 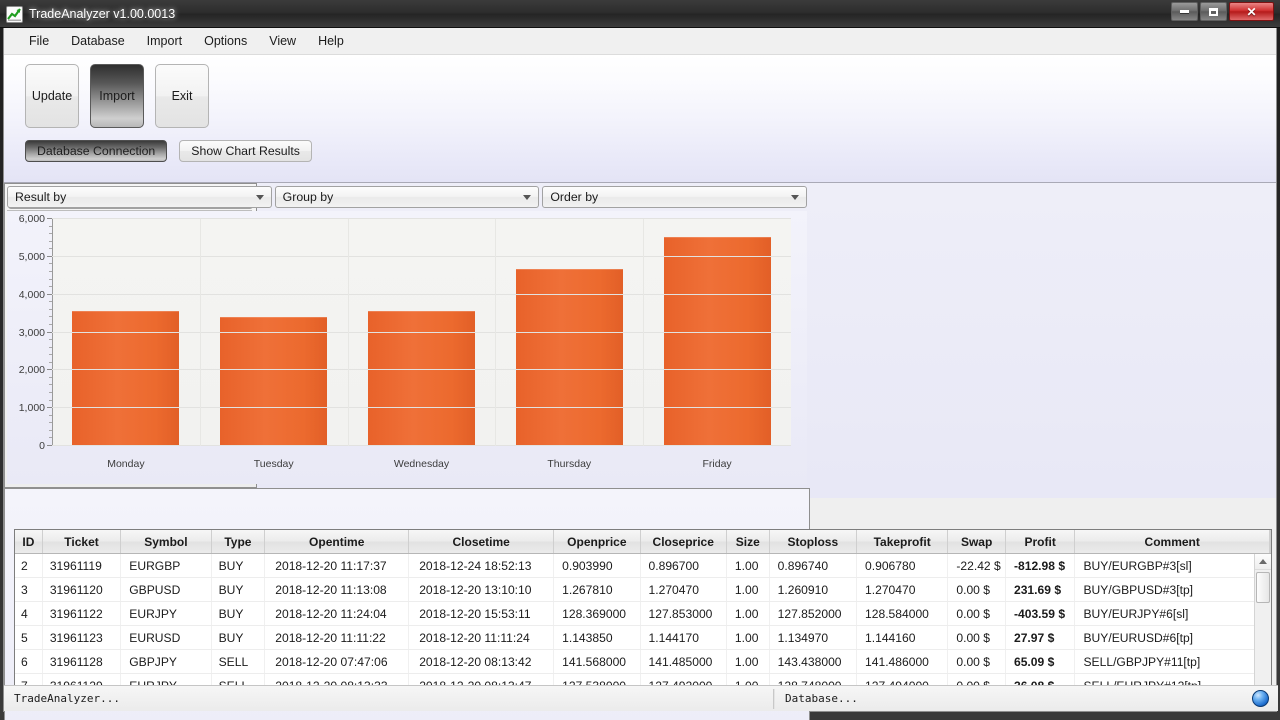 I want to click on cell-closetime: 2018-12-24 18:52:13, so click(x=482, y=565).